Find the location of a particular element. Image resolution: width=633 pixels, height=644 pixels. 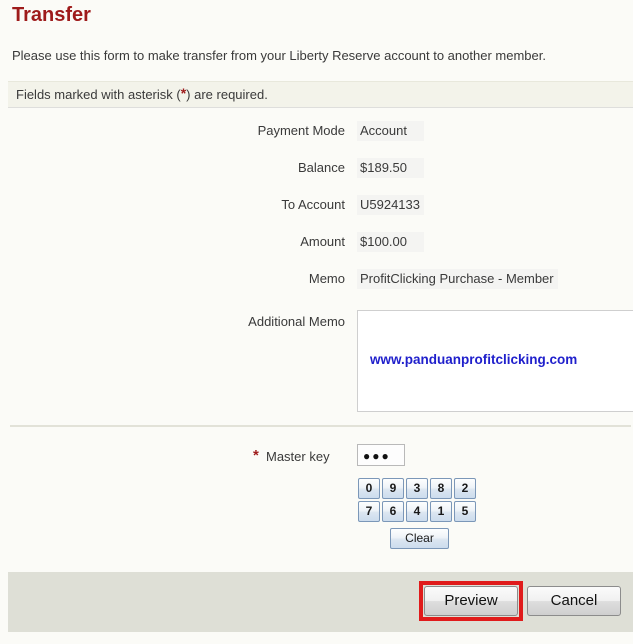

value-memo: ProfitClicking Purchase - Member is located at coordinates (457, 279).